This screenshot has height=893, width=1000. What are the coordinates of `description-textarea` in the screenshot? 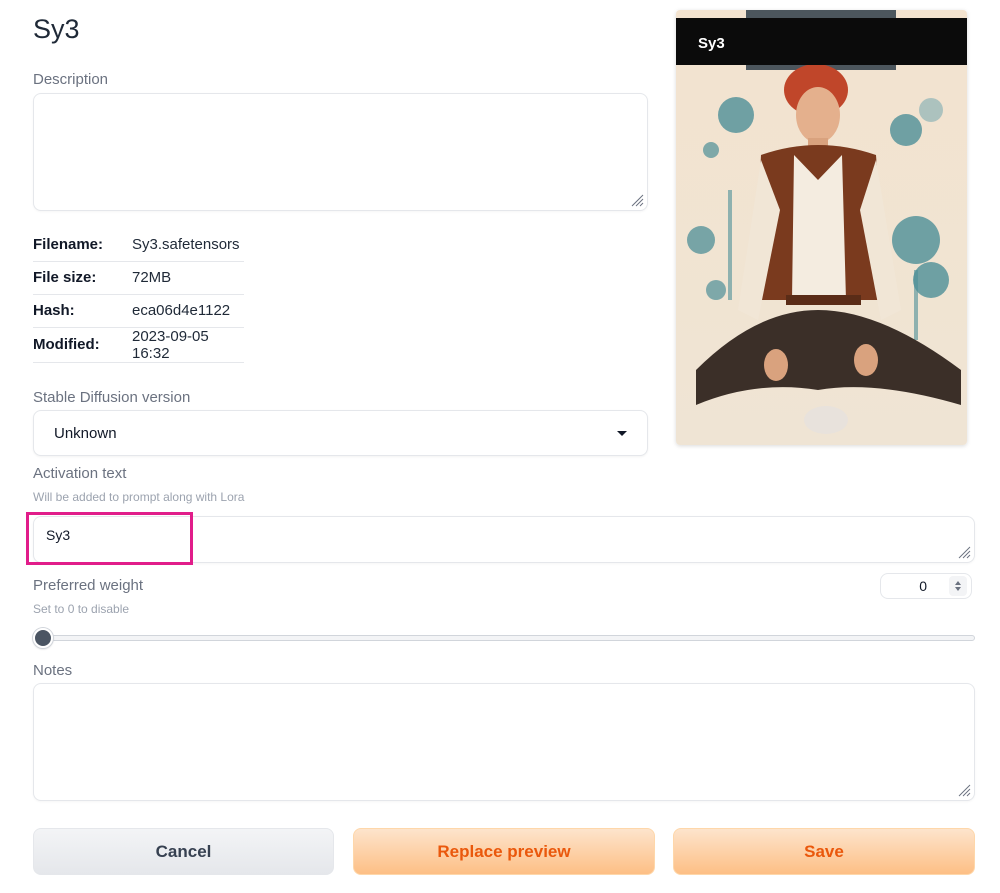 It's located at (340, 152).